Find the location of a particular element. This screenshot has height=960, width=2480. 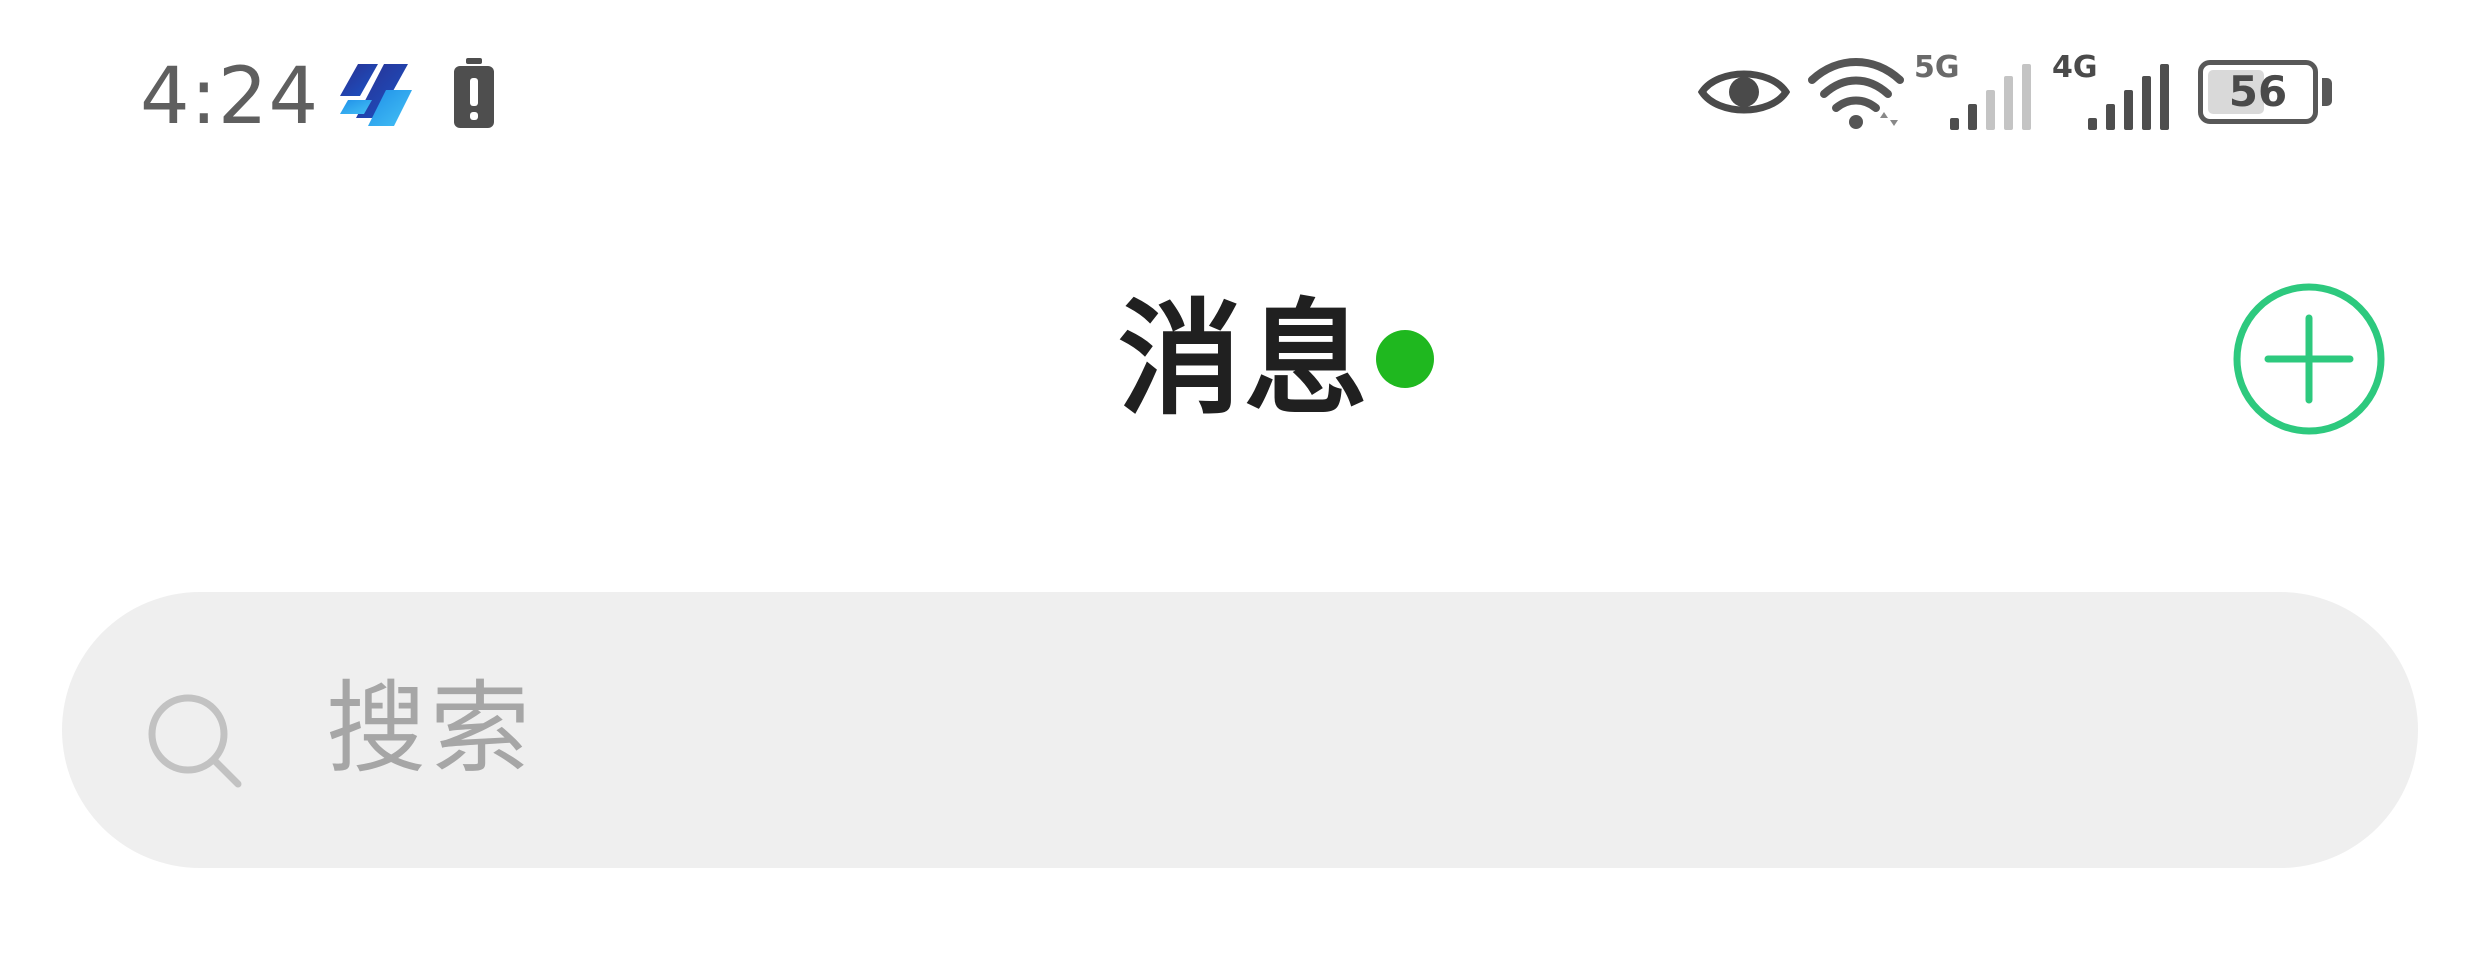

eye-icon is located at coordinates (1744, 92).